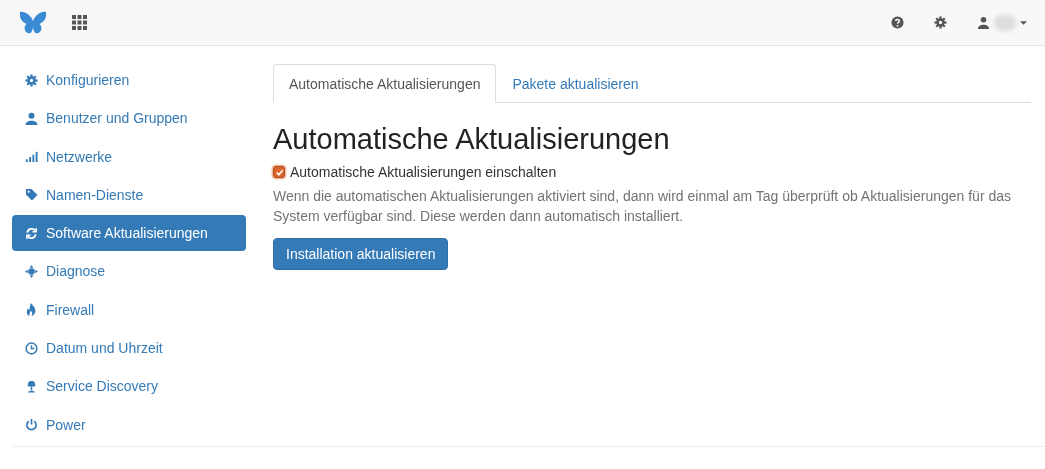 This screenshot has width=1045, height=469. What do you see at coordinates (33, 22) in the screenshot?
I see `butterfly-logo` at bounding box center [33, 22].